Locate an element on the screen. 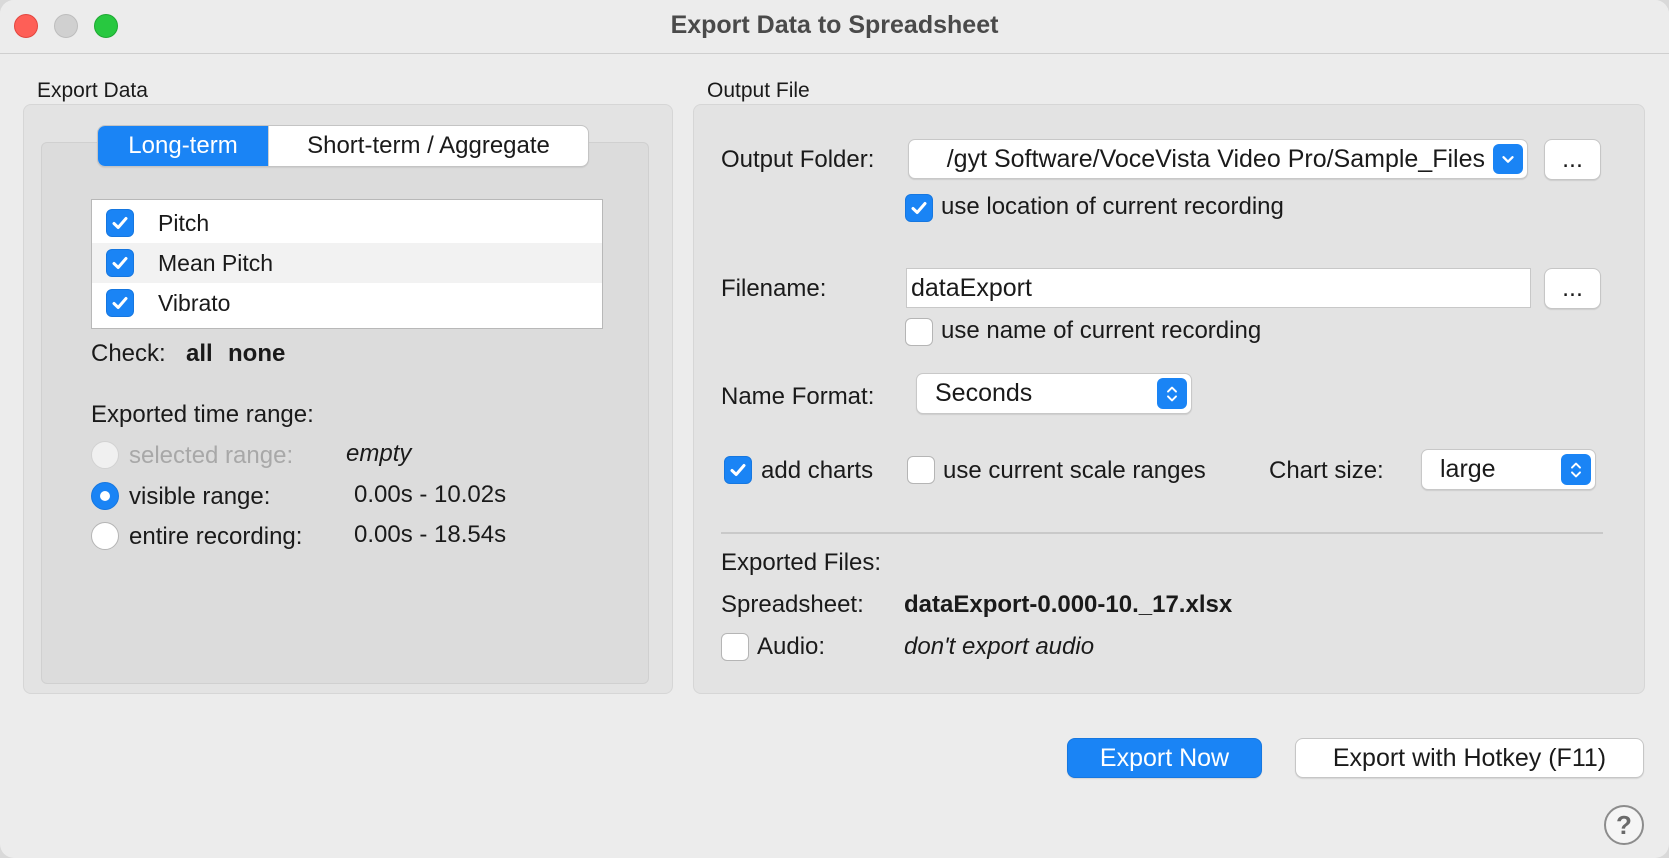 Image resolution: width=1669 pixels, height=858 pixels. audio-status: don't export audio is located at coordinates (999, 646).